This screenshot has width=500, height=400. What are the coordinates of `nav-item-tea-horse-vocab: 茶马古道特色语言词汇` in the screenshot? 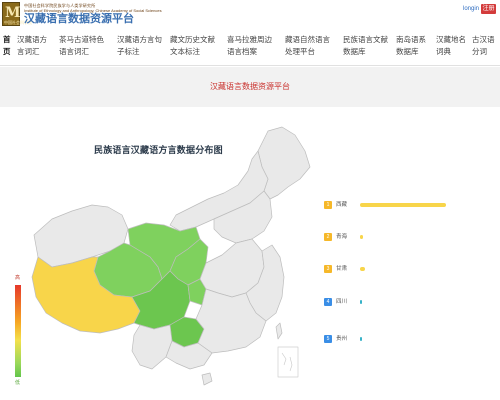 It's located at (84, 48).